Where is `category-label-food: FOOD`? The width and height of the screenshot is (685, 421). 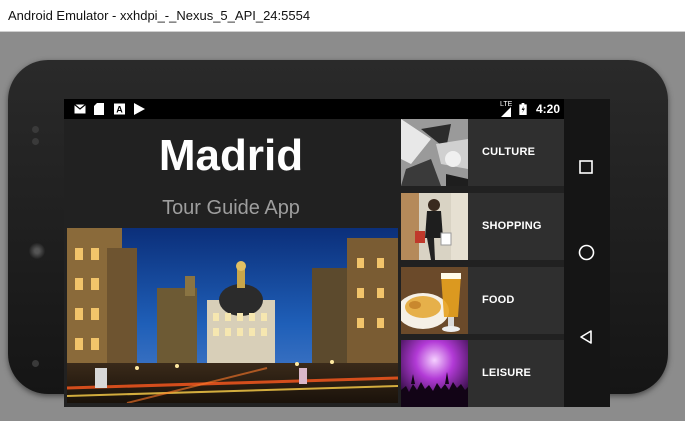 category-label-food: FOOD is located at coordinates (498, 300).